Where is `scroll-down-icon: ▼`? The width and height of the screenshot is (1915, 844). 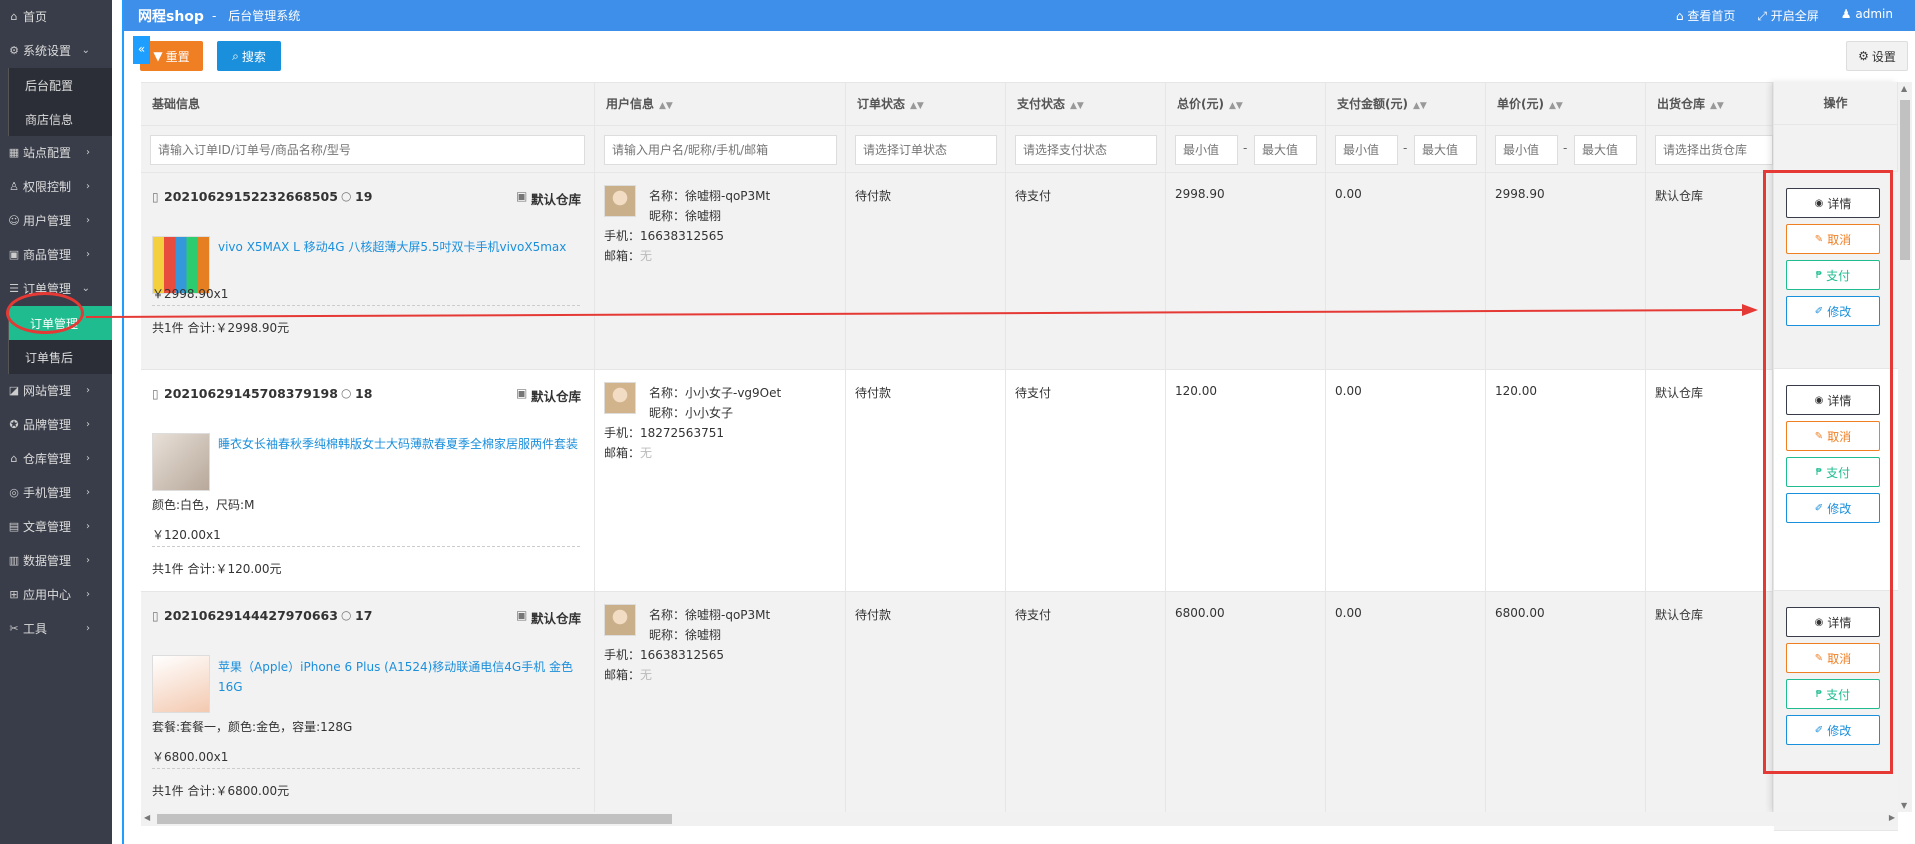 scroll-down-icon: ▼ is located at coordinates (1904, 805).